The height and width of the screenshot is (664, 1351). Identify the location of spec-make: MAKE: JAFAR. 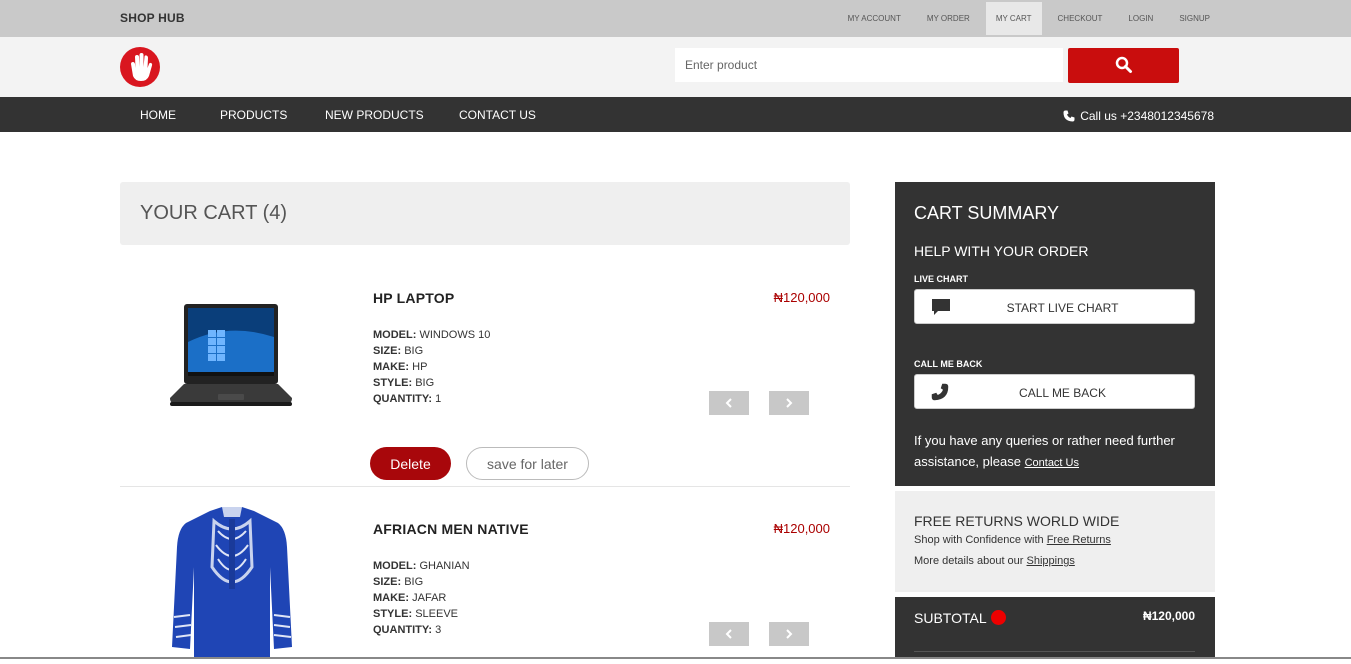
(410, 598).